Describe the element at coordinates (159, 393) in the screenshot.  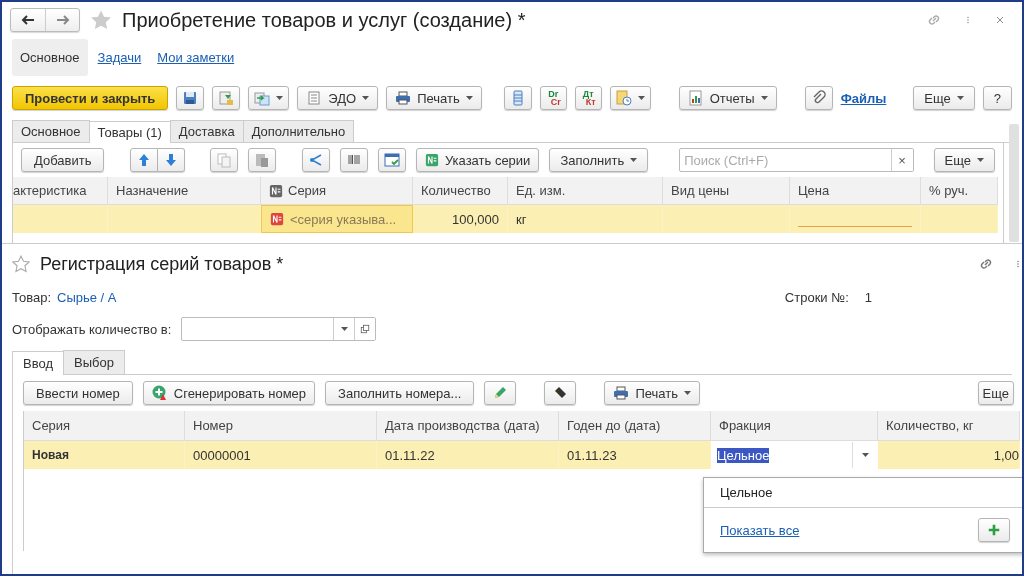
I see `plus-circle-icon` at that location.